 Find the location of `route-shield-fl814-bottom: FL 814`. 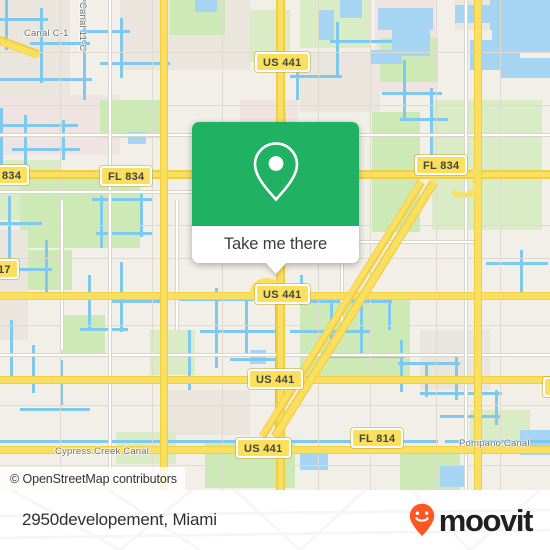

route-shield-fl814-bottom: FL 814 is located at coordinates (377, 438).